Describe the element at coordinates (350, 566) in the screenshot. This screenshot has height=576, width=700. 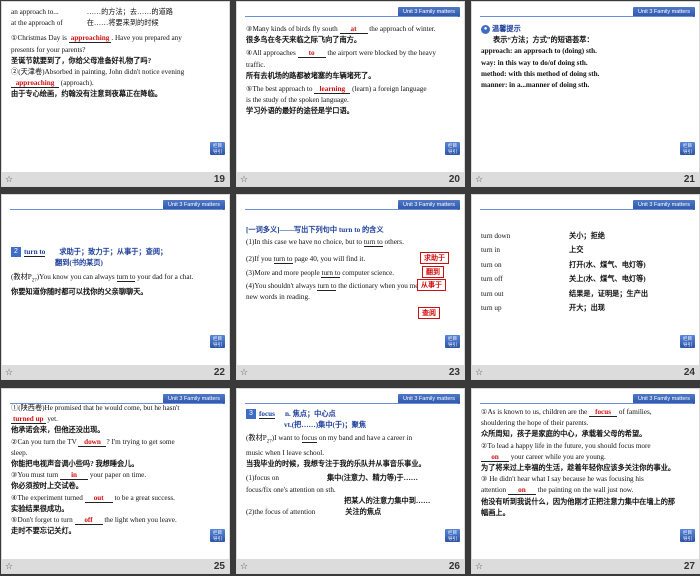
I see `slide-footer: ☆ 26` at that location.